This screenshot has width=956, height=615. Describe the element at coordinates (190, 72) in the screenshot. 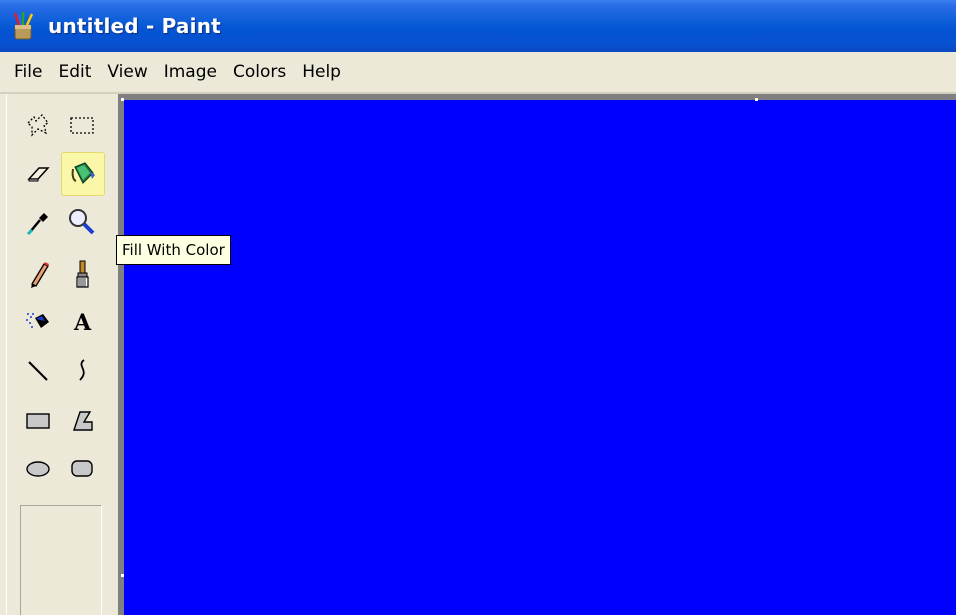

I see `menu-image: Image` at that location.